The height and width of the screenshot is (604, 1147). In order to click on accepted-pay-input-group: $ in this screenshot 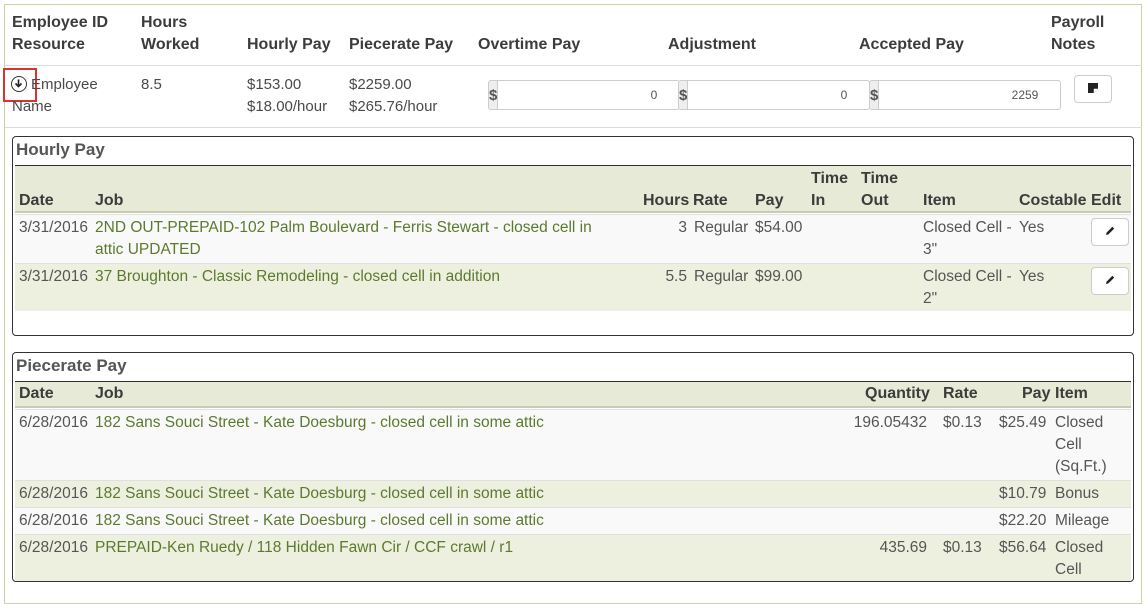, I will do `click(965, 95)`.